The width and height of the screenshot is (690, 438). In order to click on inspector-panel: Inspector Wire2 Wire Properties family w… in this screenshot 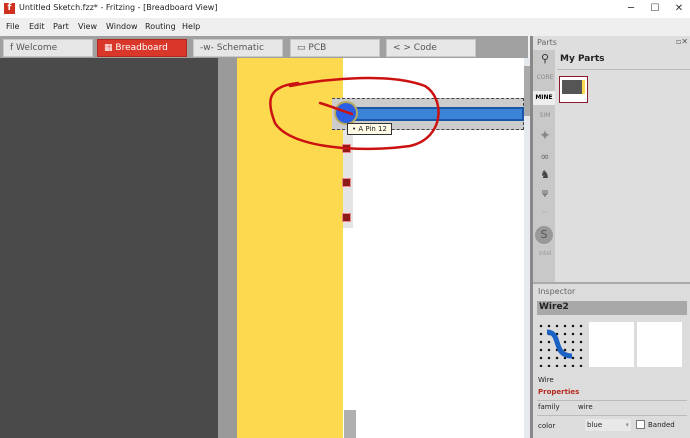, I will do `click(611, 360)`.